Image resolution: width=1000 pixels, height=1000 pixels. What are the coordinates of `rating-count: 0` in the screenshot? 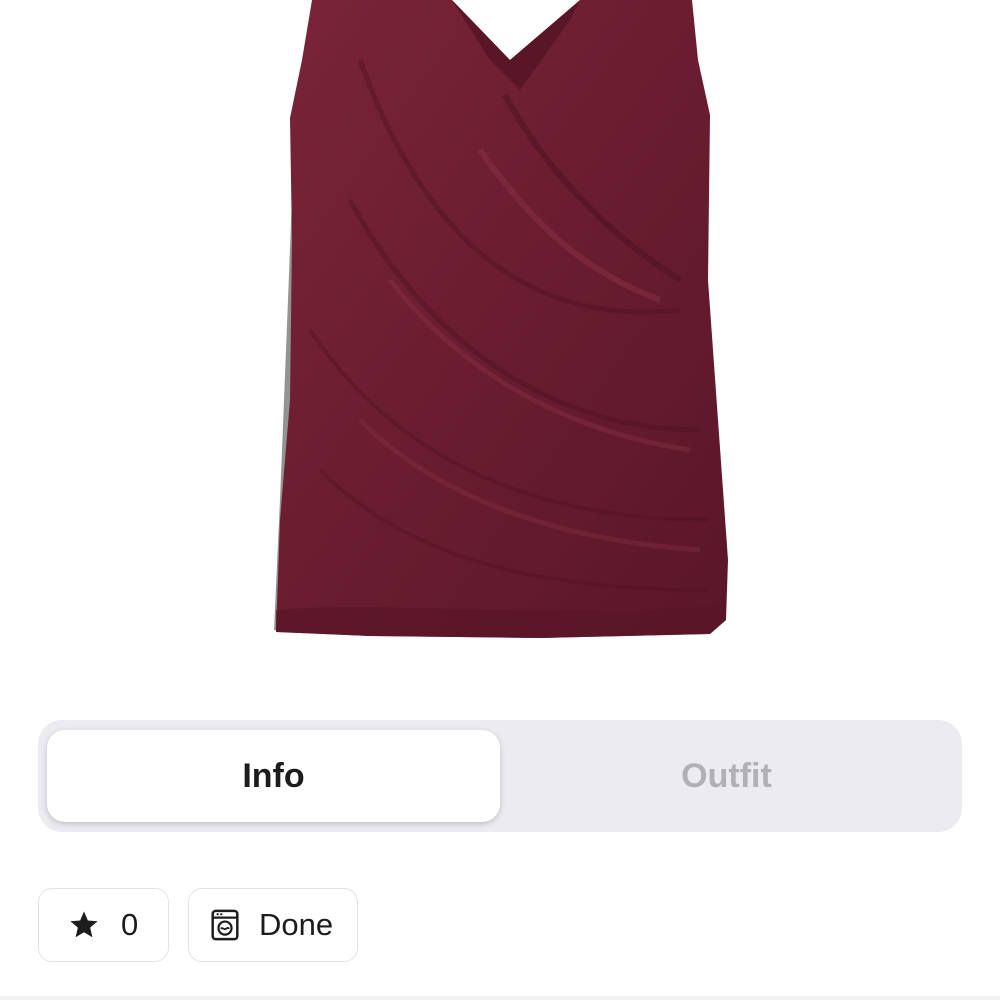 It's located at (130, 924).